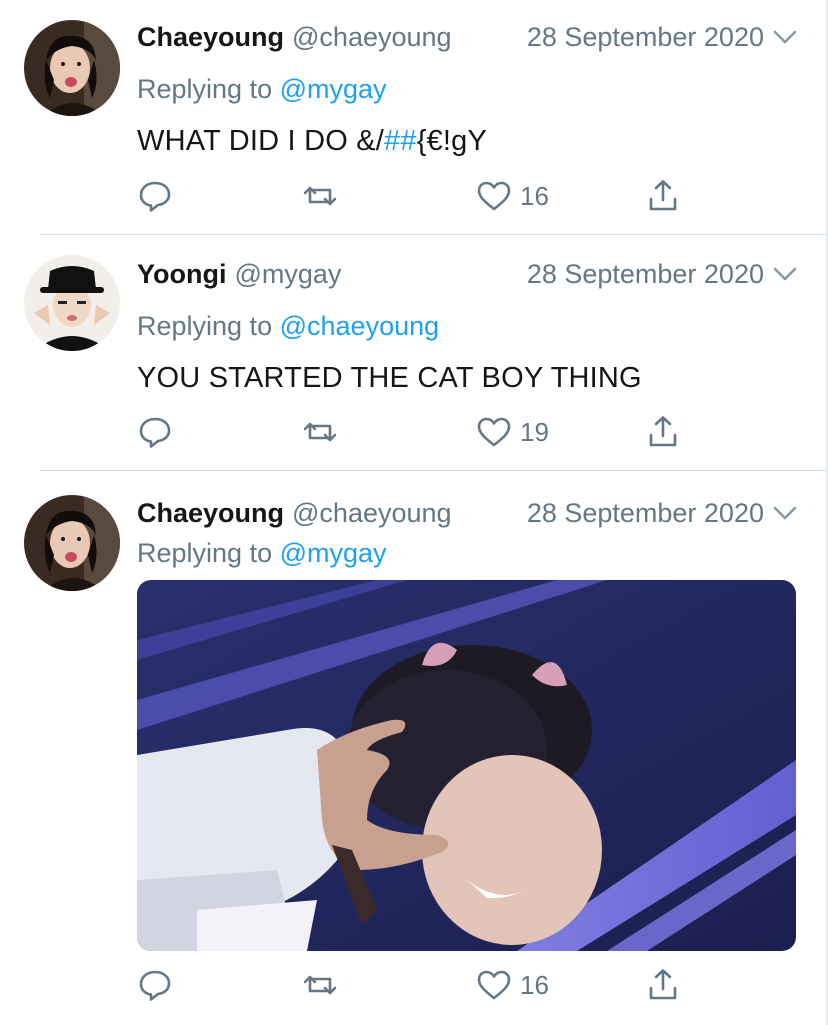 The width and height of the screenshot is (828, 1025). What do you see at coordinates (400, 141) in the screenshot?
I see `hashtag-link: ##` at bounding box center [400, 141].